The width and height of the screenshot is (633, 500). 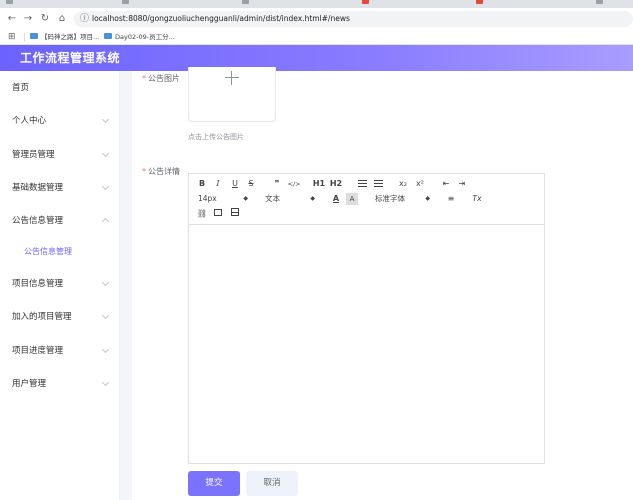 I want to click on bullet-list-icon, so click(x=378, y=184).